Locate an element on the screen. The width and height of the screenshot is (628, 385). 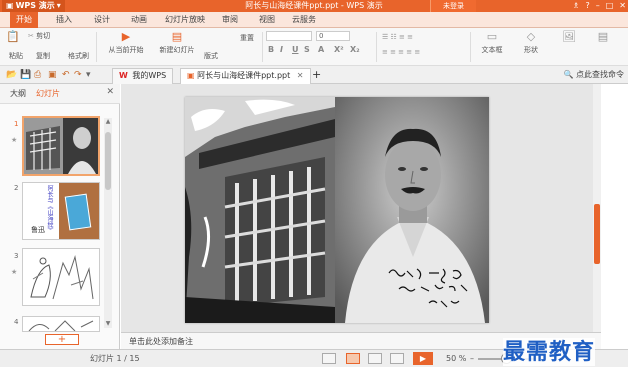
close-icon: ✕ is located at coordinates (622, 6).